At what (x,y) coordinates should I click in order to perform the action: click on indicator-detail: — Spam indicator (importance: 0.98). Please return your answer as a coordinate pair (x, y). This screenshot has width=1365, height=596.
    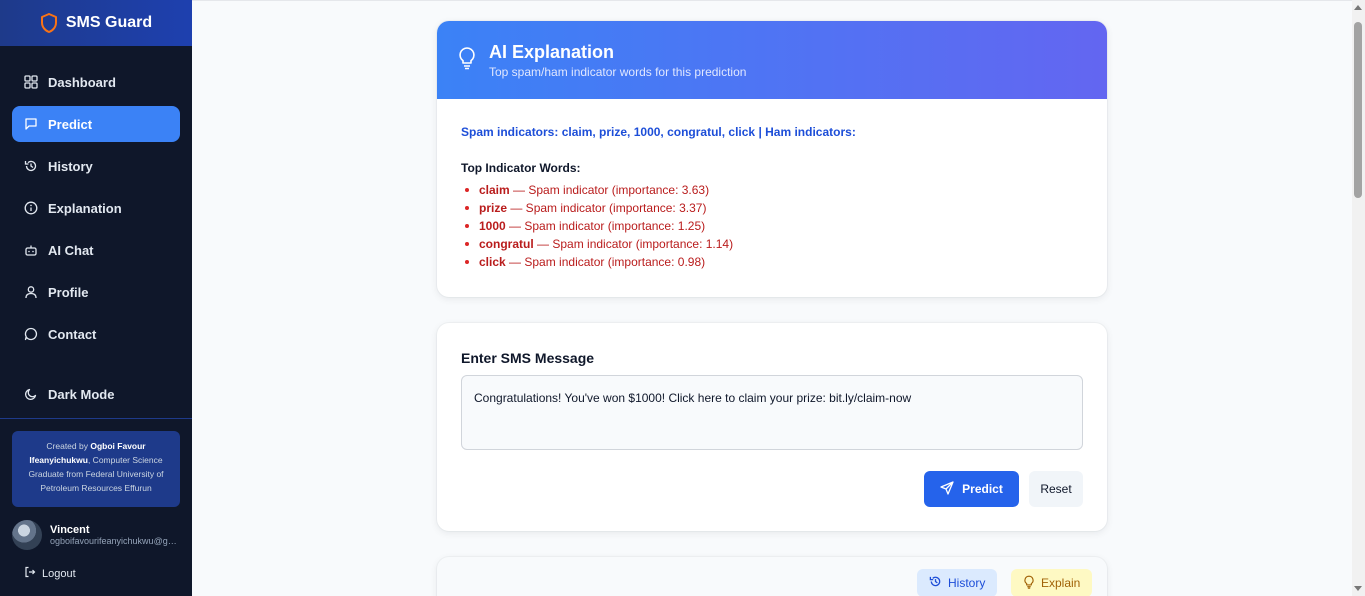
    Looking at the image, I should click on (605, 262).